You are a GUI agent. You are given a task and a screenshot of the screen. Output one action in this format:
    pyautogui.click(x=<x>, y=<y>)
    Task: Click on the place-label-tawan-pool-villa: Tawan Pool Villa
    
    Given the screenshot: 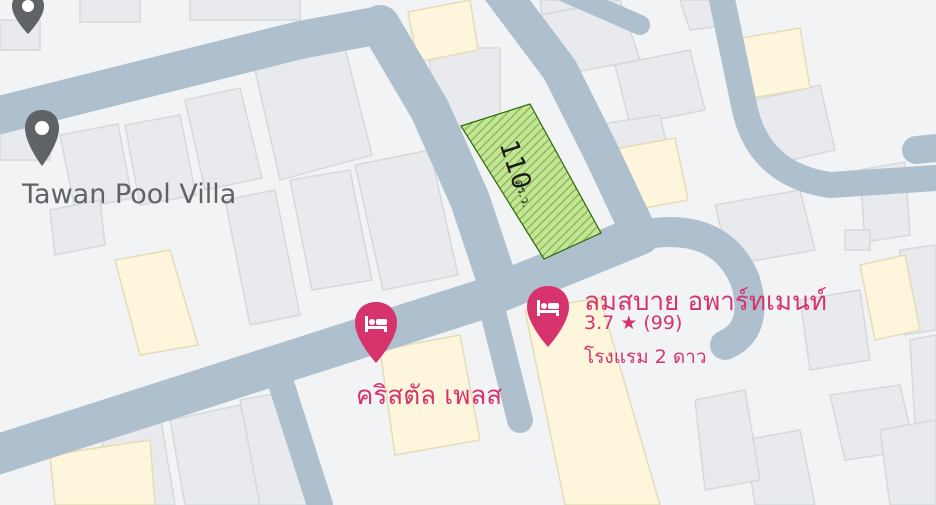 What is the action you would take?
    pyautogui.click(x=129, y=194)
    